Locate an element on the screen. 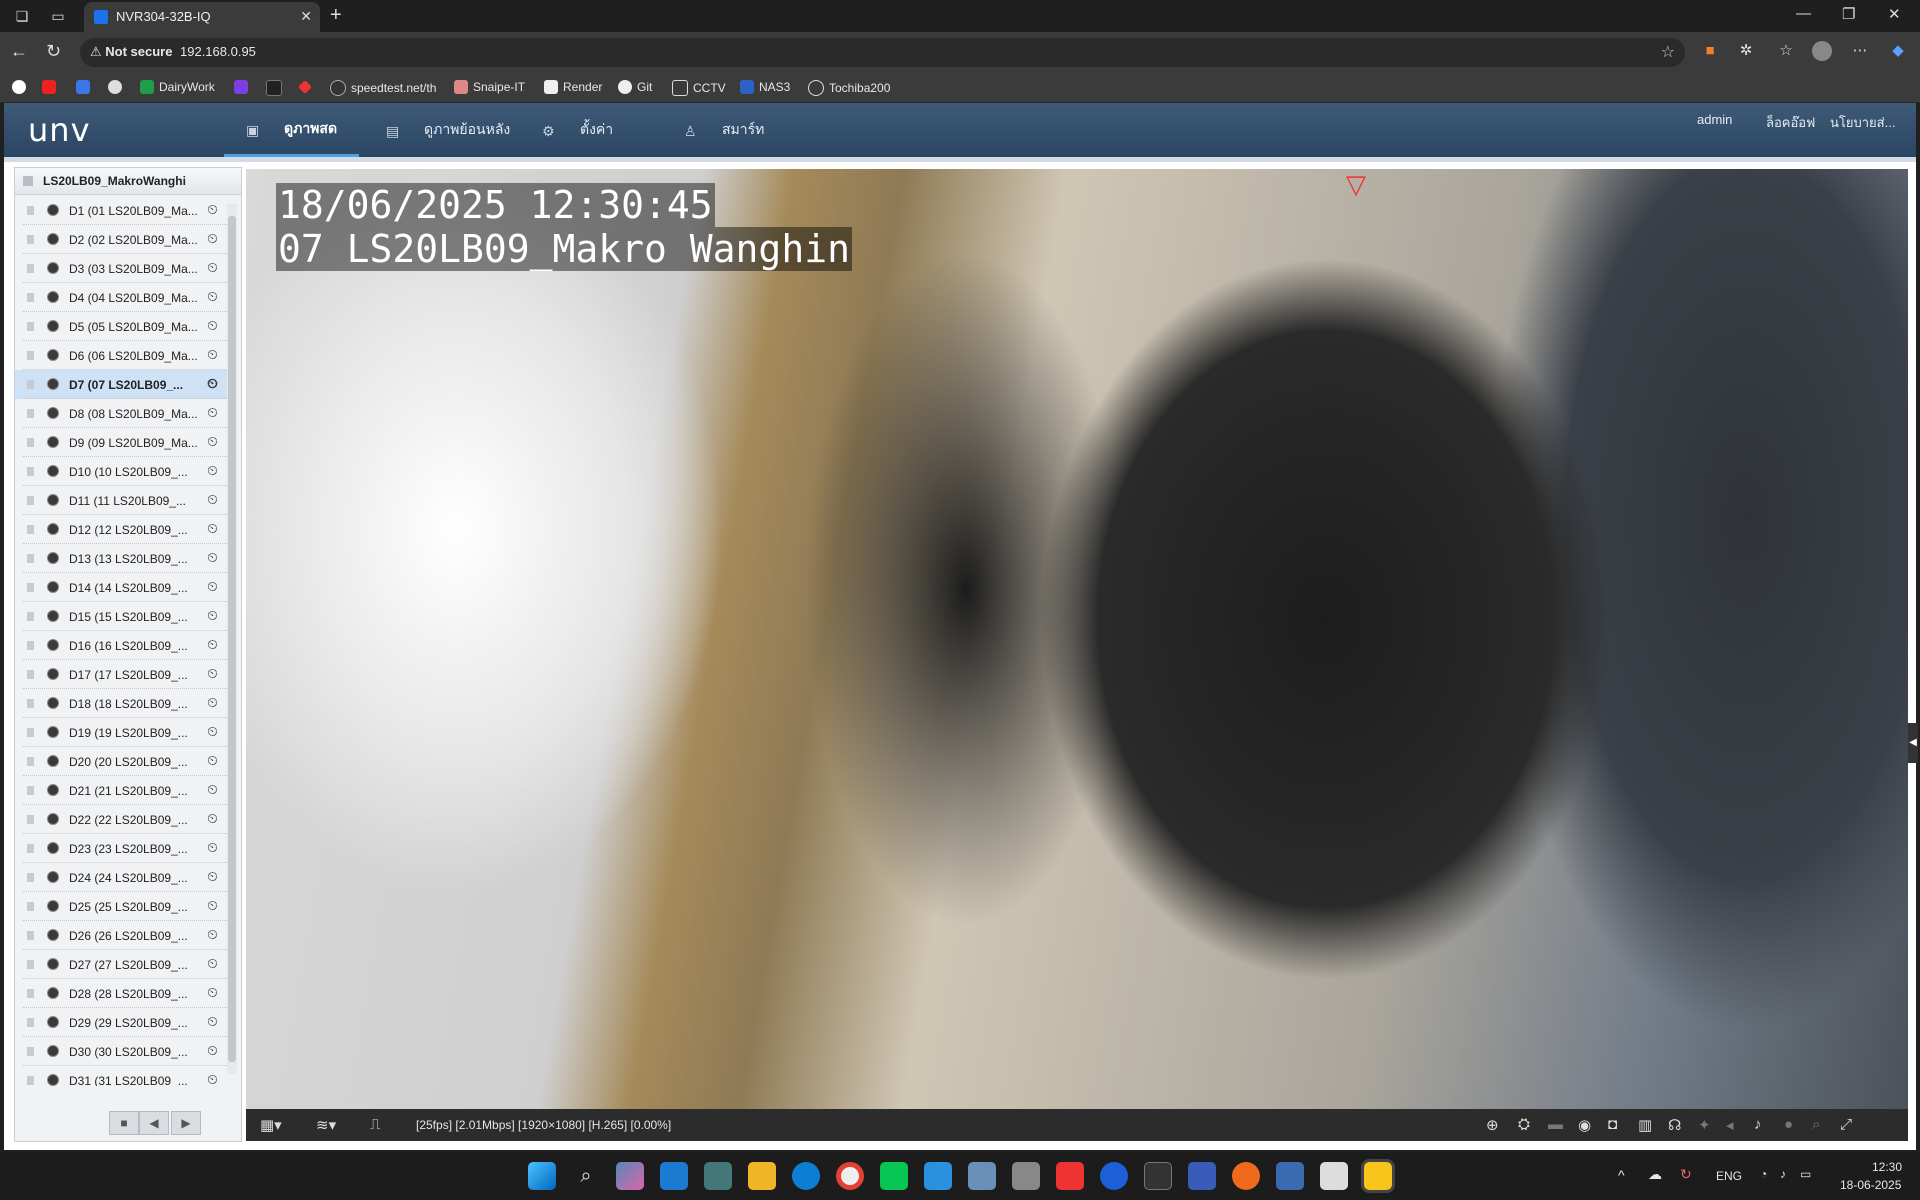 This screenshot has width=1920, height=1200. snapshot-icon: ◘ is located at coordinates (1612, 1124).